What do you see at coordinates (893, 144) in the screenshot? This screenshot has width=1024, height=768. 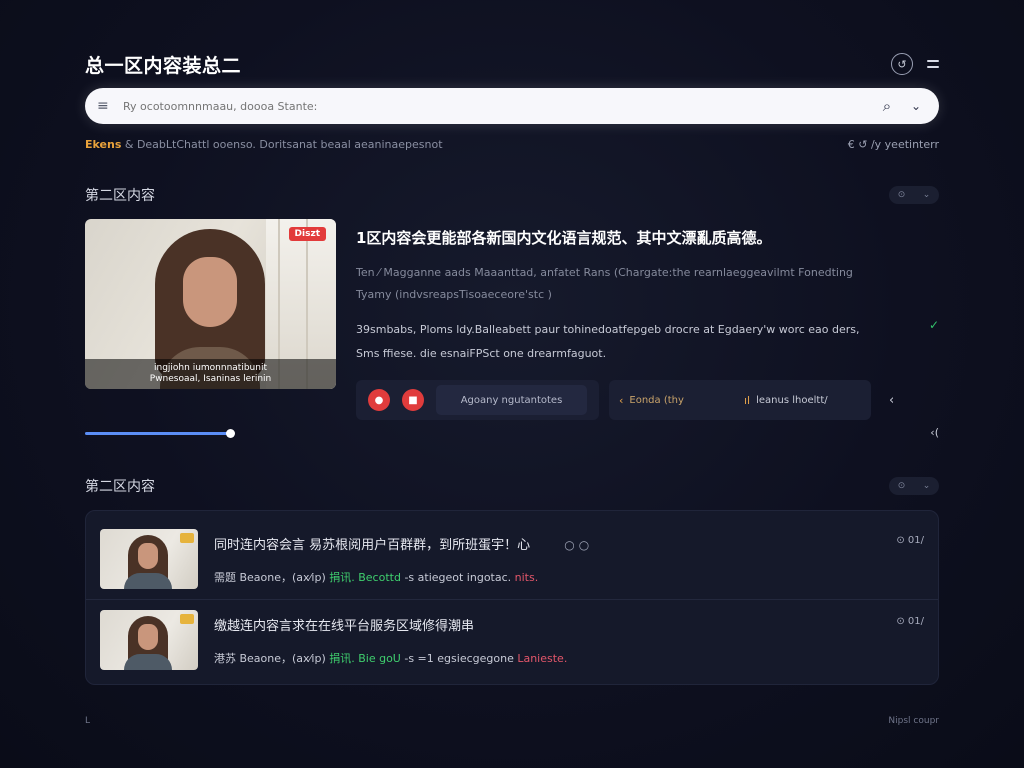 I see `status-right: € ↺ /y yeetinterr` at bounding box center [893, 144].